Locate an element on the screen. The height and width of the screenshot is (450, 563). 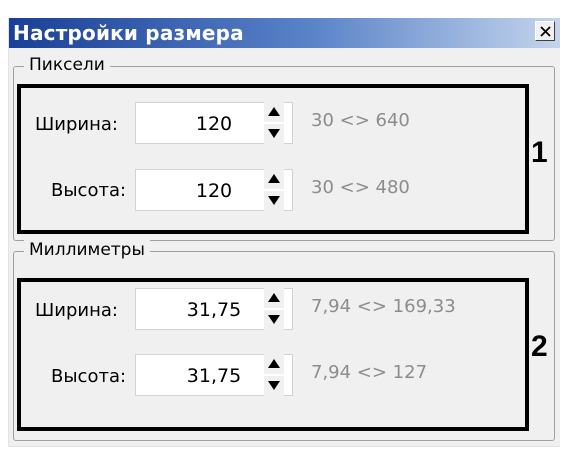
pixels-width-spinner is located at coordinates (274, 123).